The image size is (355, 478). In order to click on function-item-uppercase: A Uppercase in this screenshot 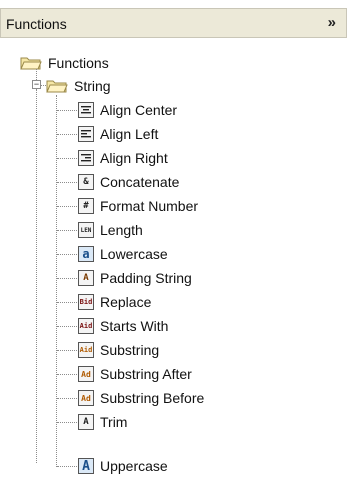, I will do `click(123, 466)`.